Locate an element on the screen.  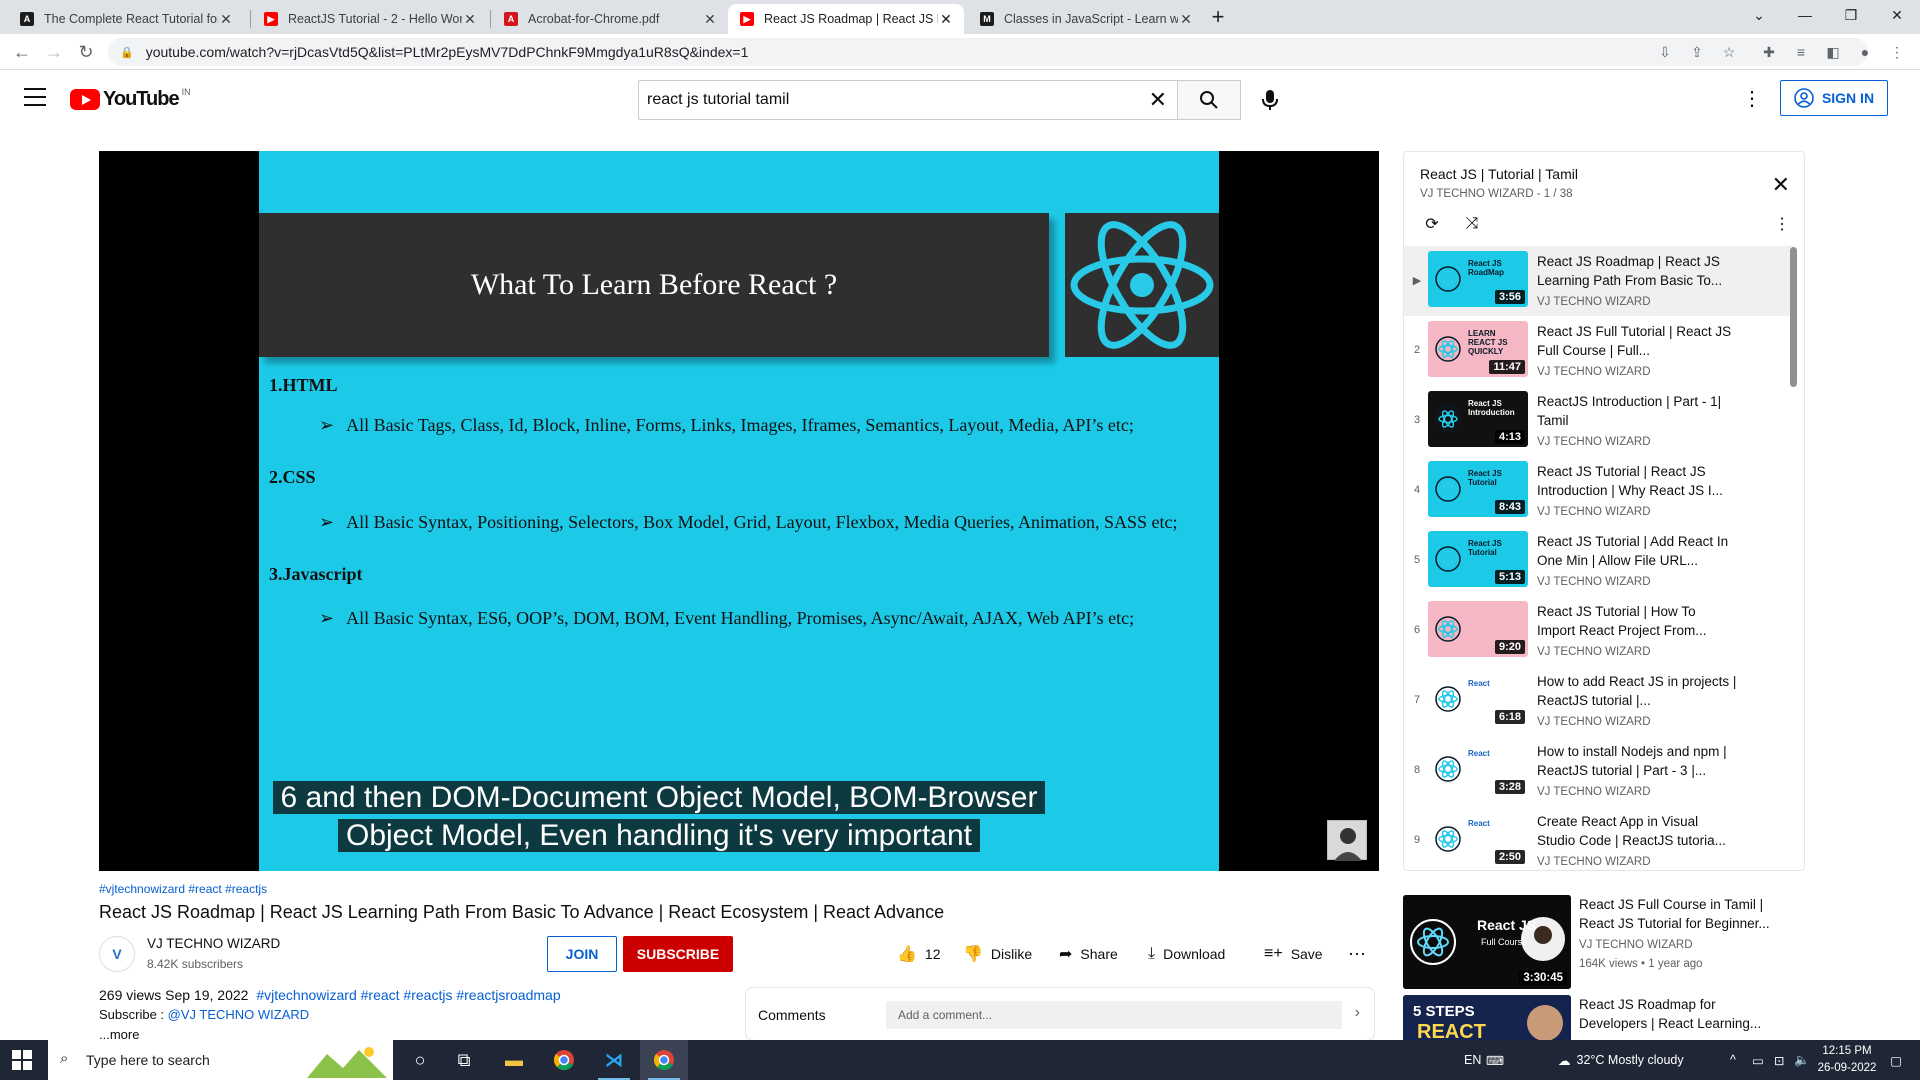
share-button: ➦ Share is located at coordinates (1088, 954).